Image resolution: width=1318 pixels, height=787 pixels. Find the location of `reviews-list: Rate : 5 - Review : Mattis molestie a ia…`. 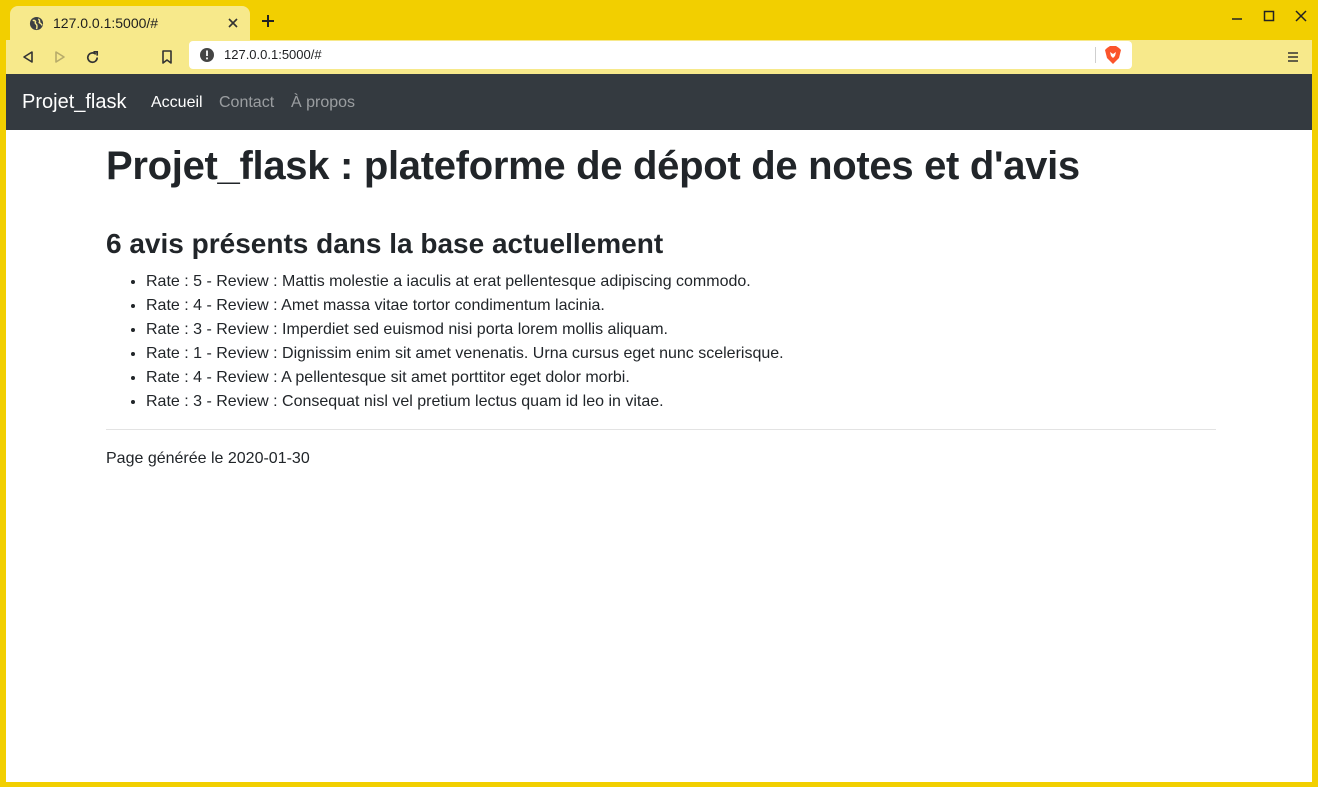

reviews-list: Rate : 5 - Review : Mattis molestie a ia… is located at coordinates (465, 342).